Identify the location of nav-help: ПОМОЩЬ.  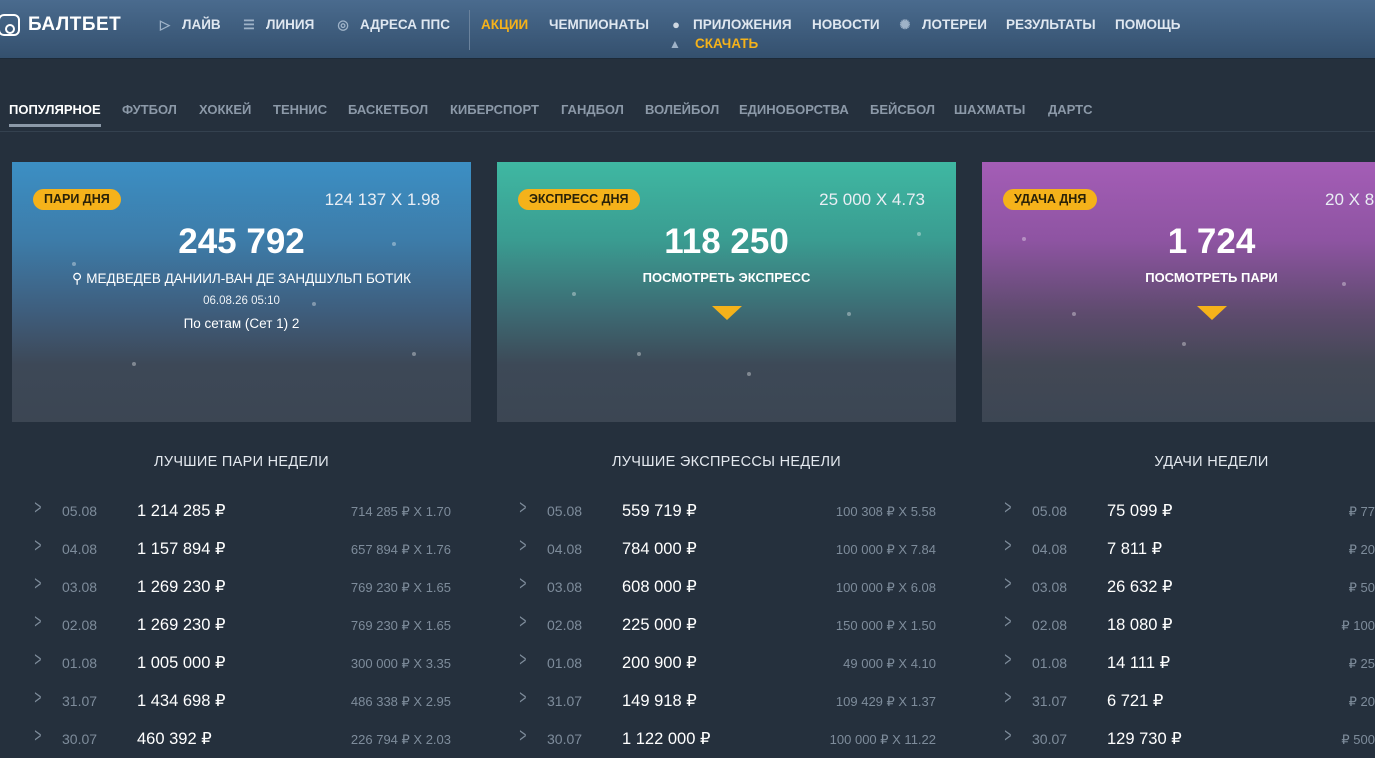
(1147, 24).